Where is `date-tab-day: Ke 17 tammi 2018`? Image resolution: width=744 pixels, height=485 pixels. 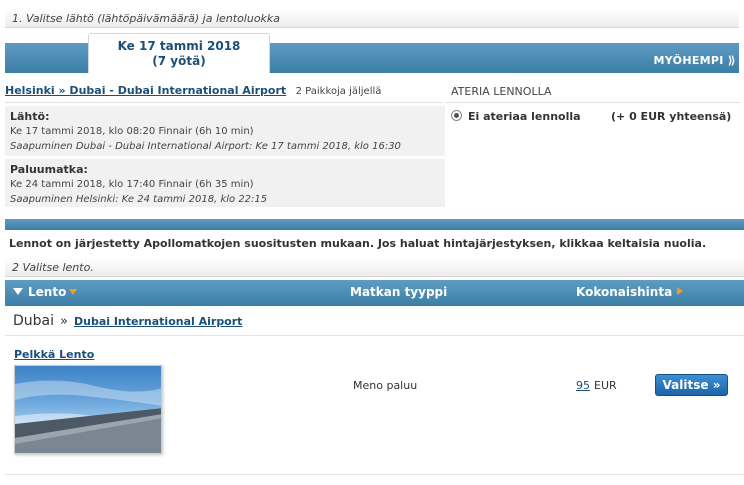 date-tab-day: Ke 17 tammi 2018 is located at coordinates (179, 46).